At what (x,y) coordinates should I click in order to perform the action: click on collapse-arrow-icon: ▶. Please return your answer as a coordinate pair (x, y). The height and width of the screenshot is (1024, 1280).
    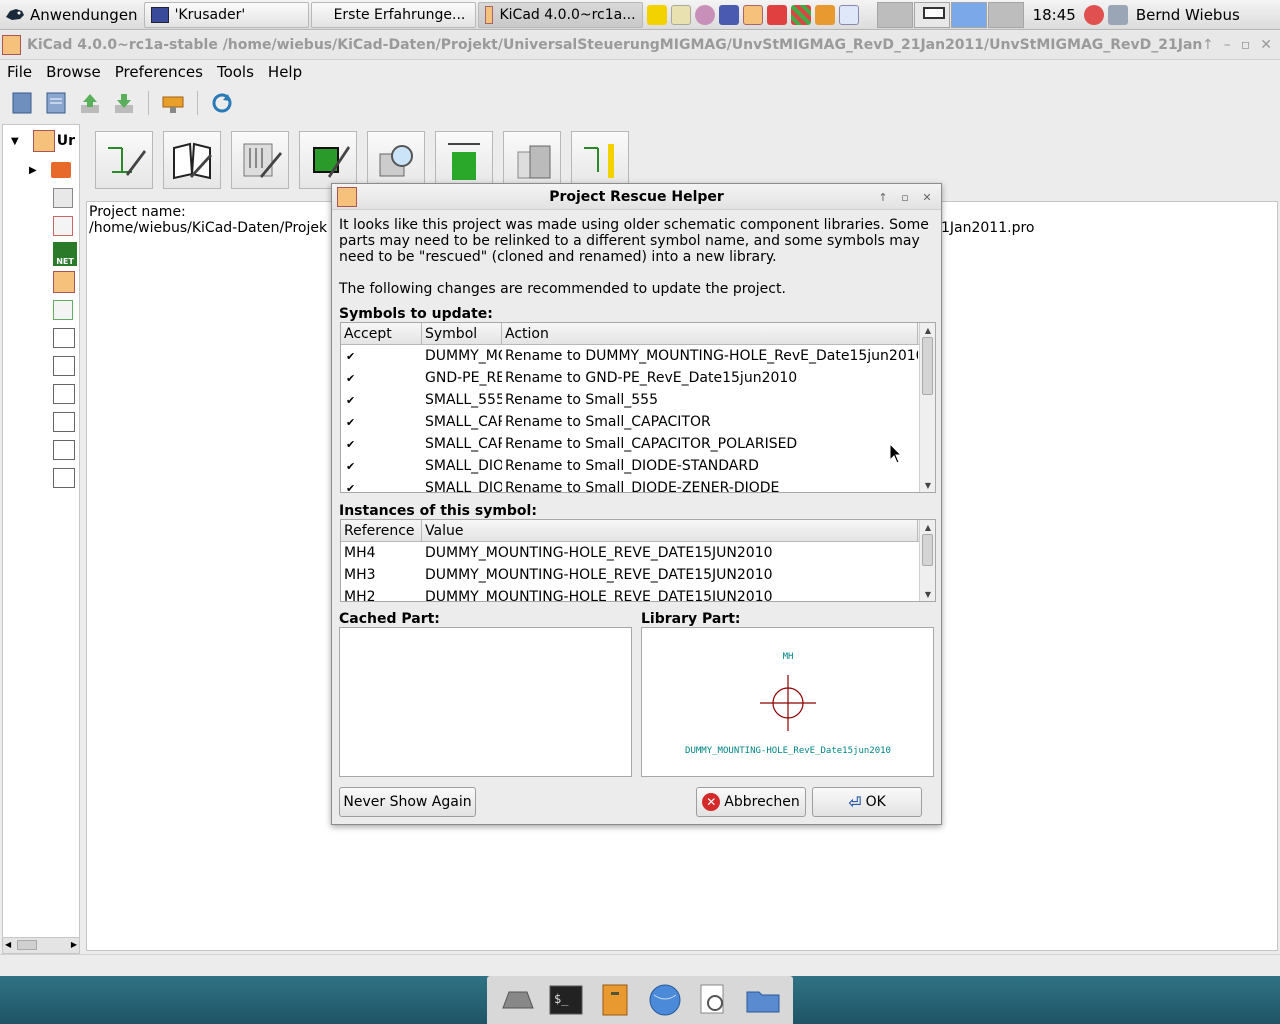
    Looking at the image, I should click on (33, 170).